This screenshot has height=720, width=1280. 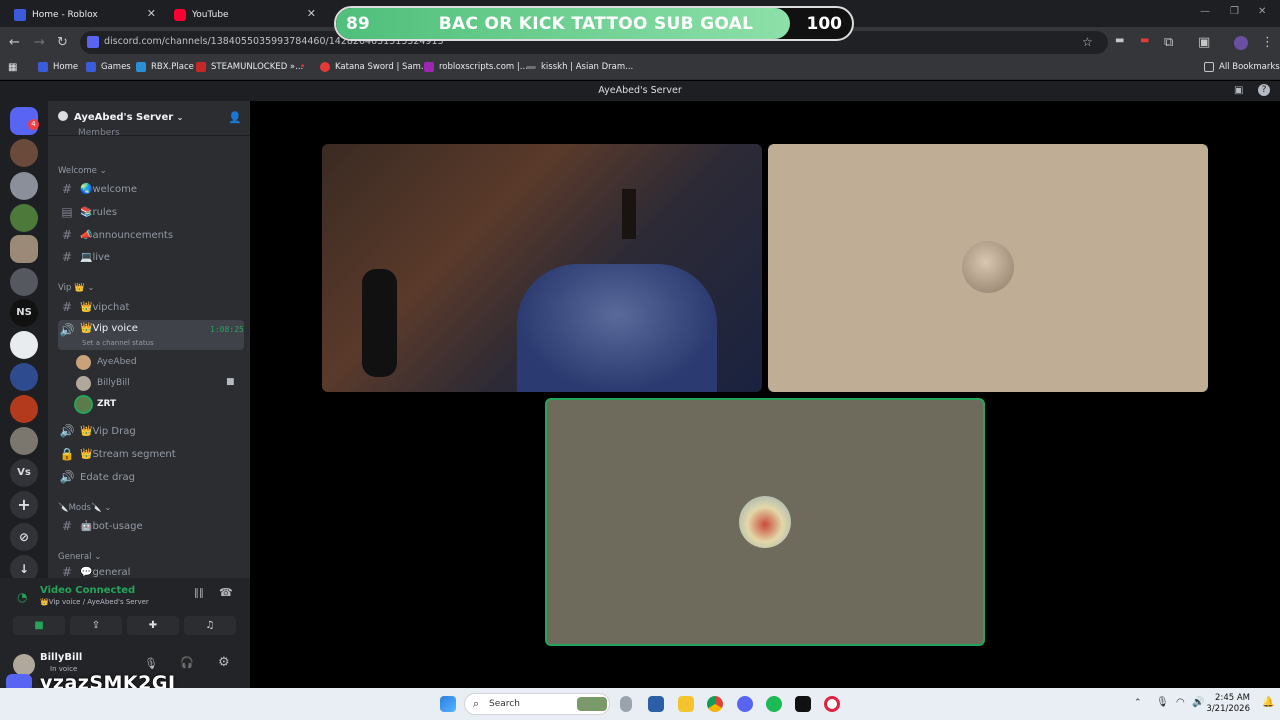 I want to click on close-window-icon: ✕, so click(x=1262, y=11).